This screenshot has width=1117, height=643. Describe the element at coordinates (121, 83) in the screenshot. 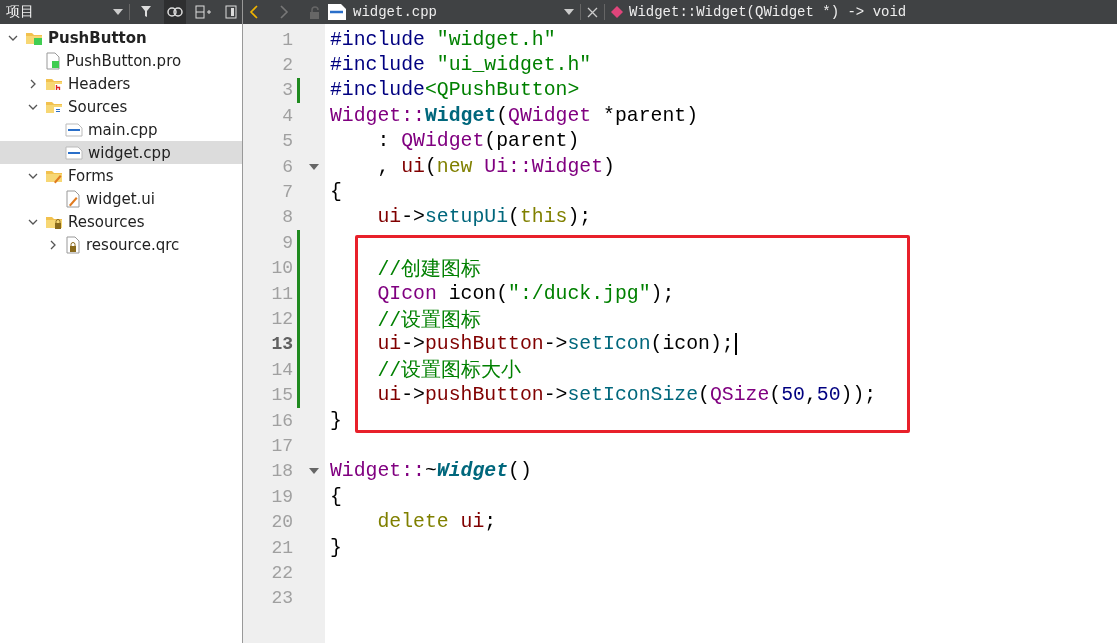

I see `tree-item: Headers` at that location.